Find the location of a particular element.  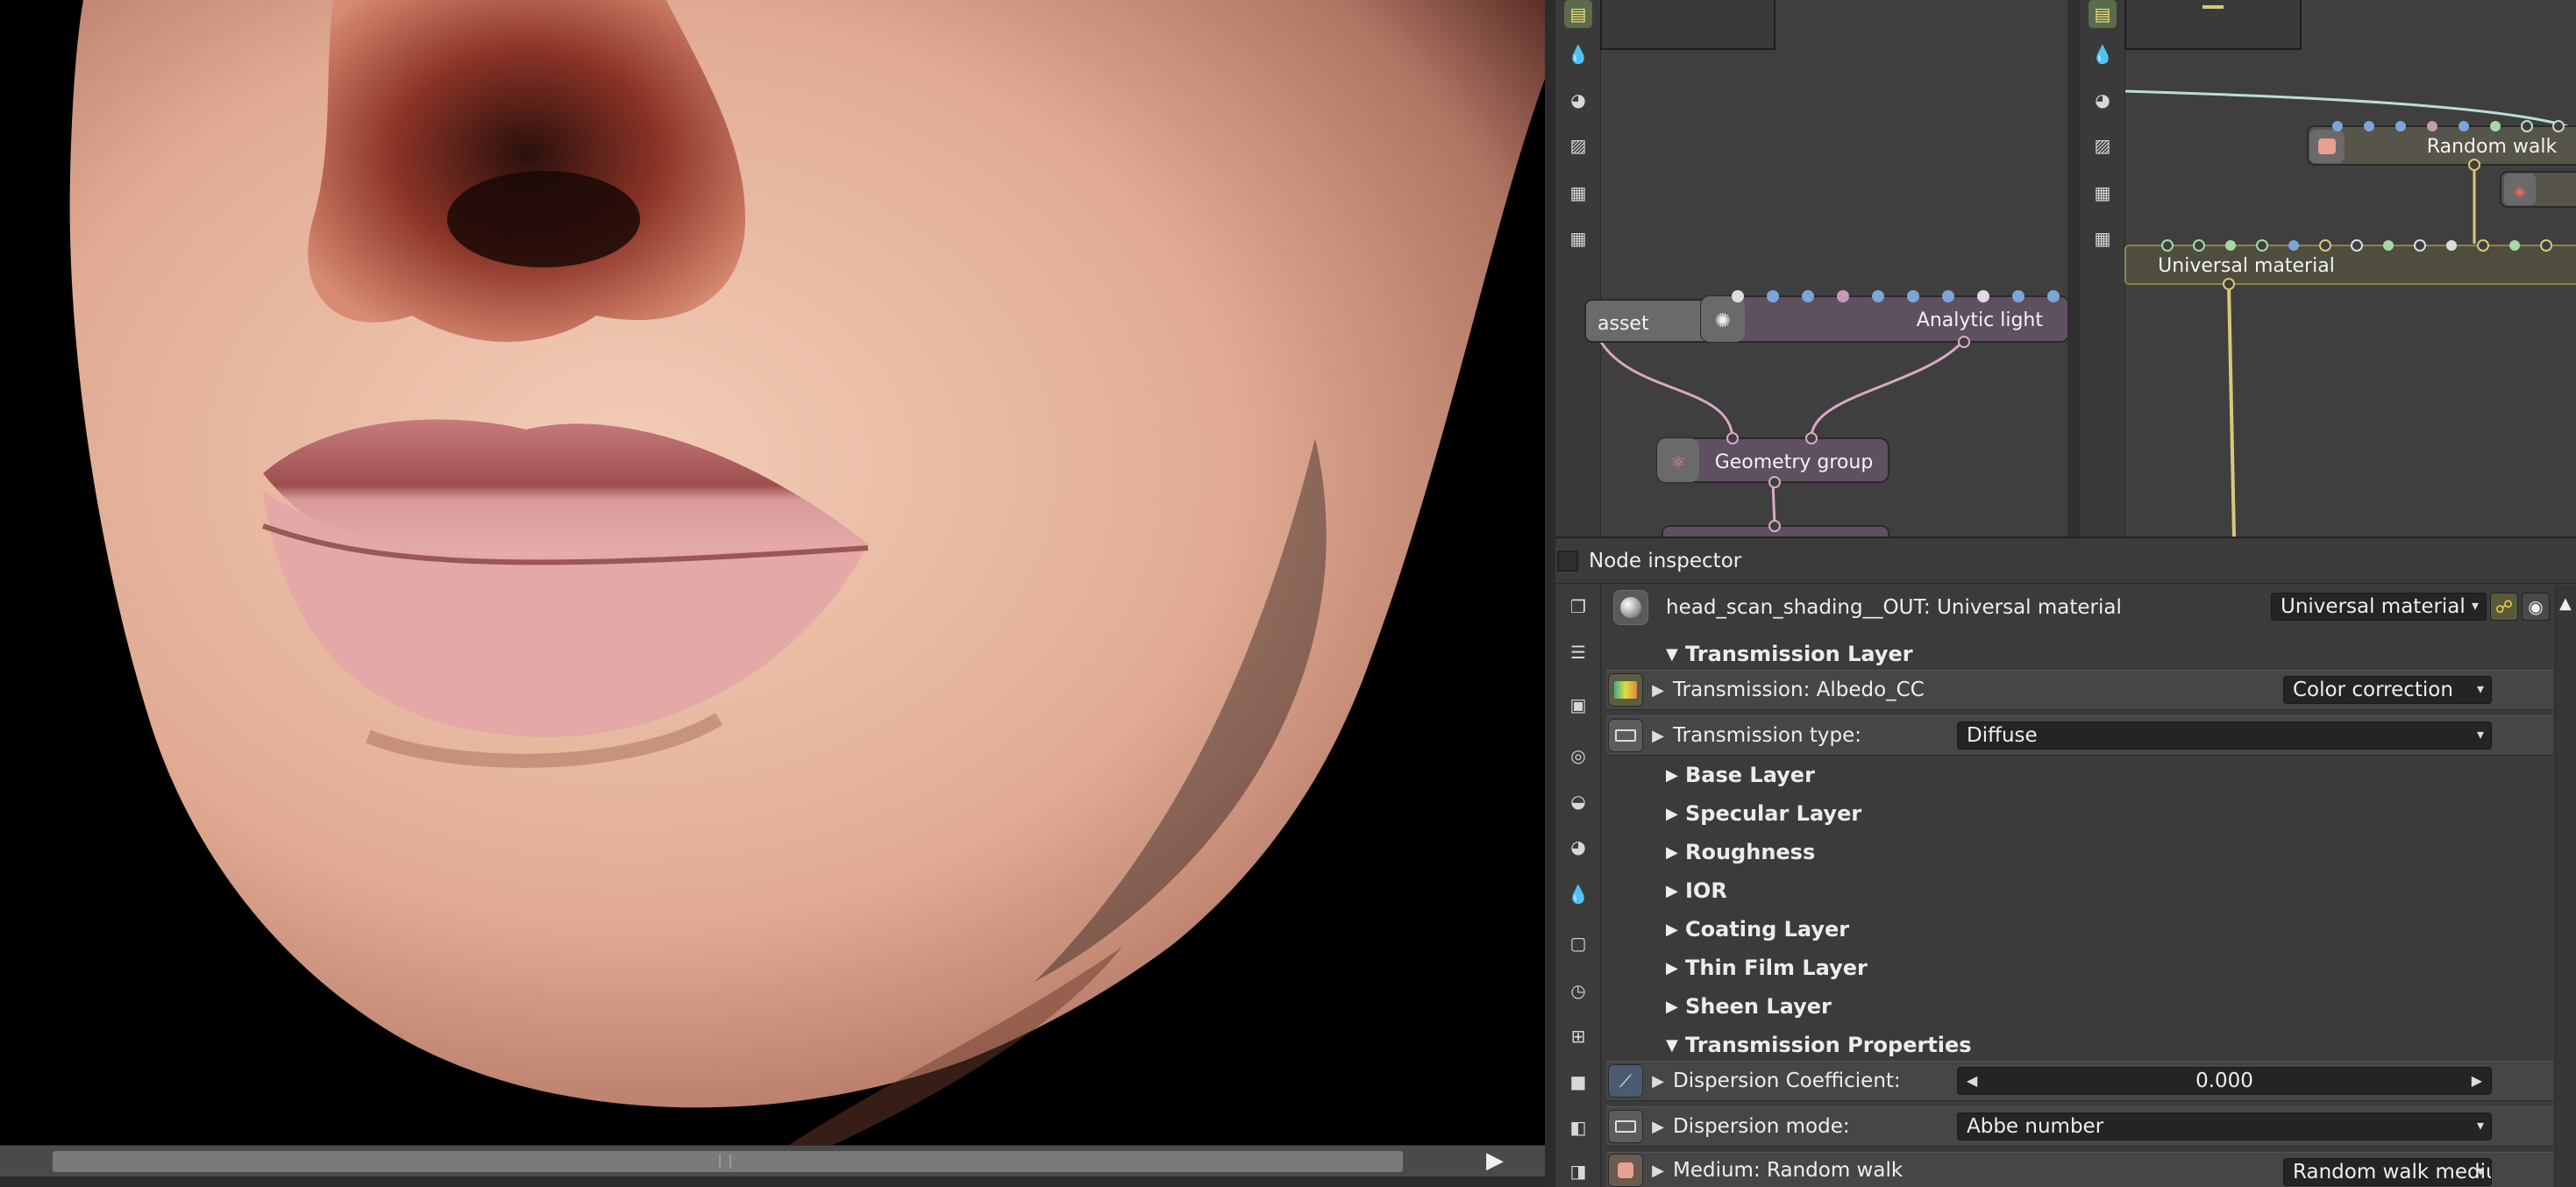

stack-icon: ❐ is located at coordinates (1578, 607).